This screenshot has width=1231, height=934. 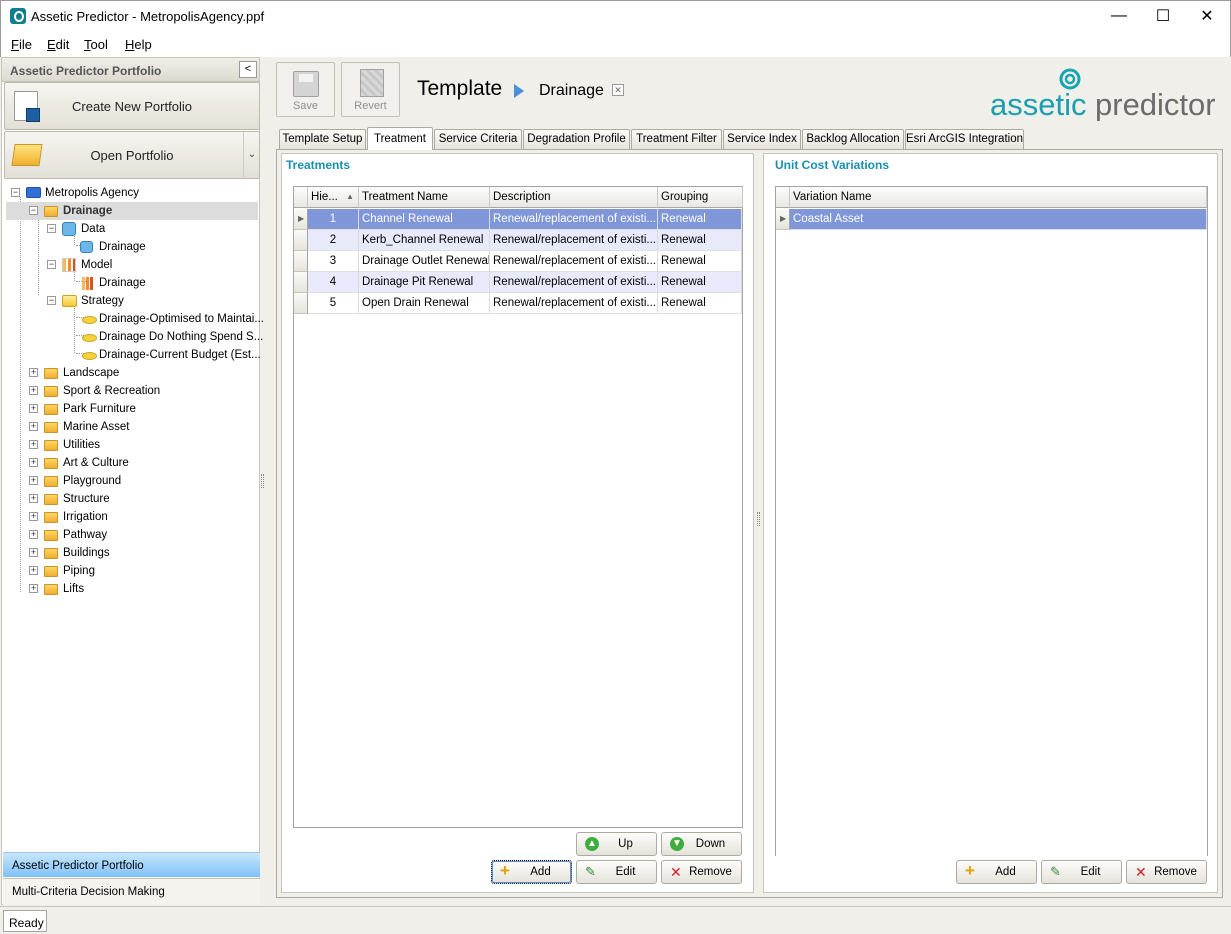 What do you see at coordinates (132, 155) in the screenshot?
I see `open-portfolio-button: Open Portfolio ⌄` at bounding box center [132, 155].